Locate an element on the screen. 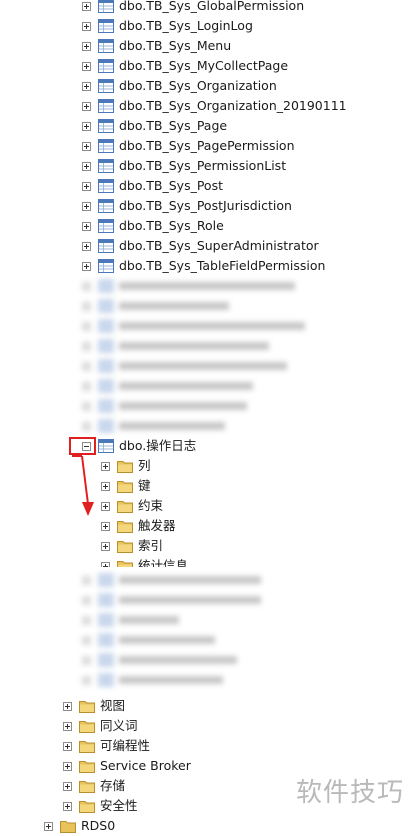 Image resolution: width=410 pixels, height=836 pixels. expanded-table-row: dbo.操作日志 is located at coordinates (139, 446).